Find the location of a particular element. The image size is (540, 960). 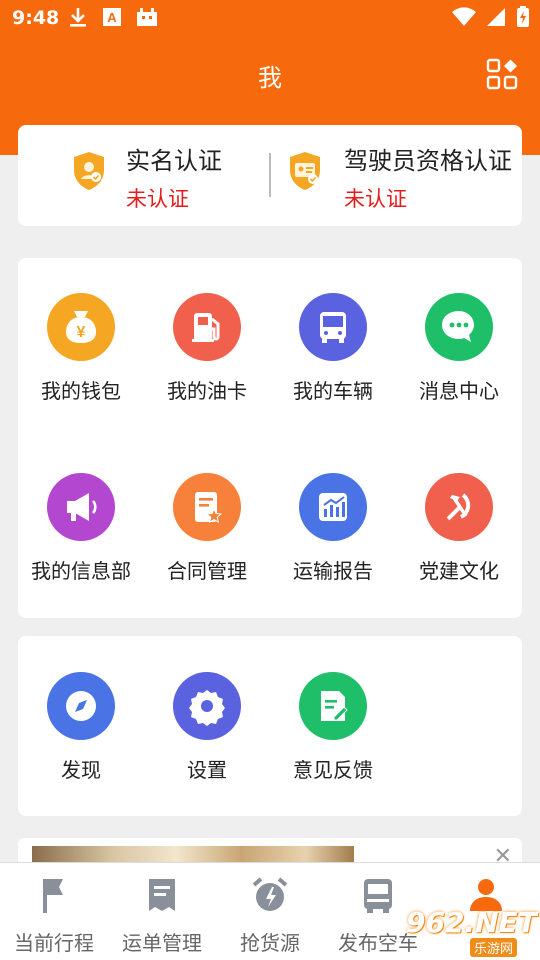

menu-item-transport-report: 运输报告 is located at coordinates (333, 528).